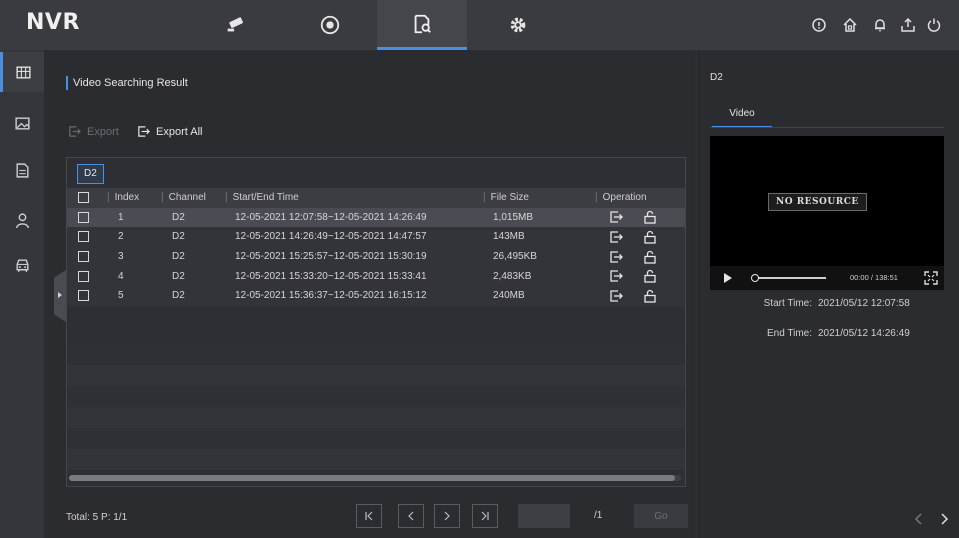 This screenshot has width=959, height=538. I want to click on start-time-value: 2021/05/12 12:07:58, so click(864, 303).